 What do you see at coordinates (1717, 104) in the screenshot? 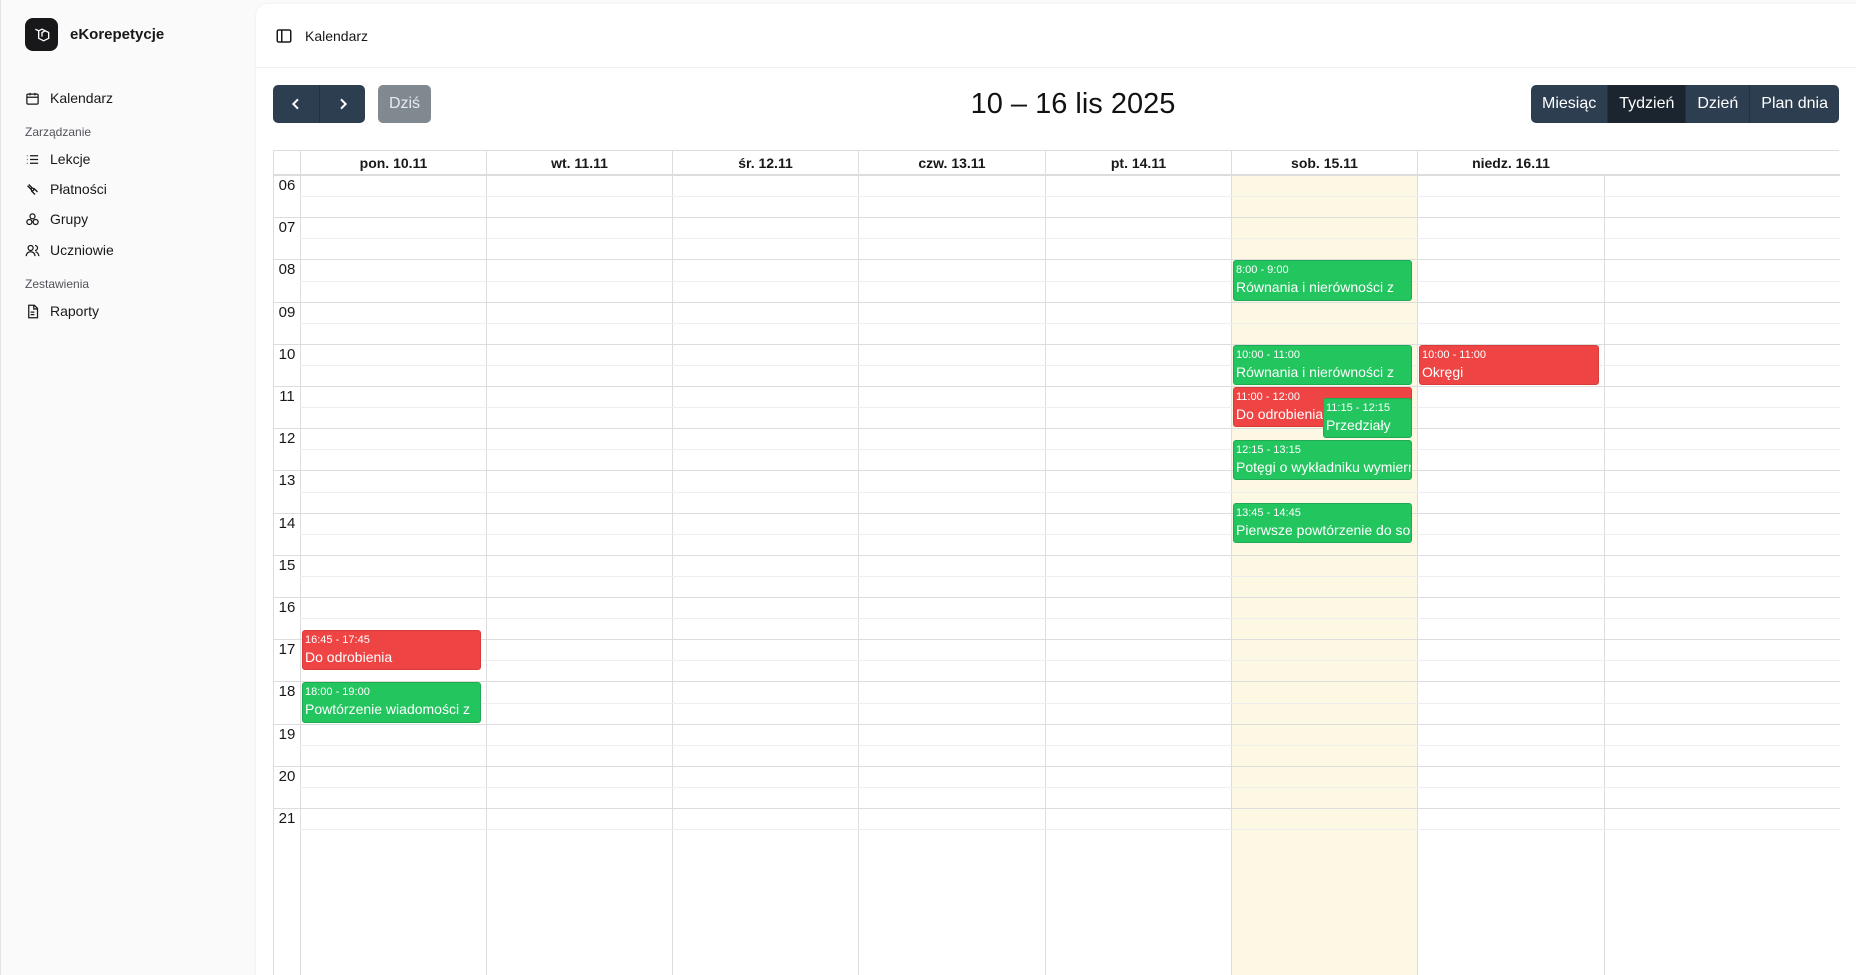
I see `view-button: Dzień` at bounding box center [1717, 104].